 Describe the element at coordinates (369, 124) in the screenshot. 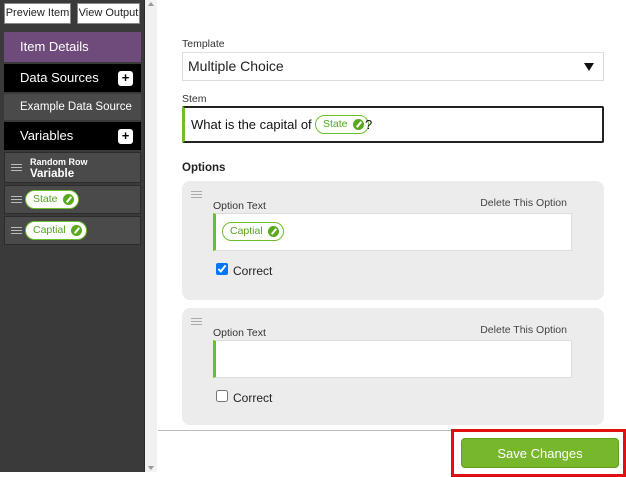

I see `stem-suffix: ?` at that location.